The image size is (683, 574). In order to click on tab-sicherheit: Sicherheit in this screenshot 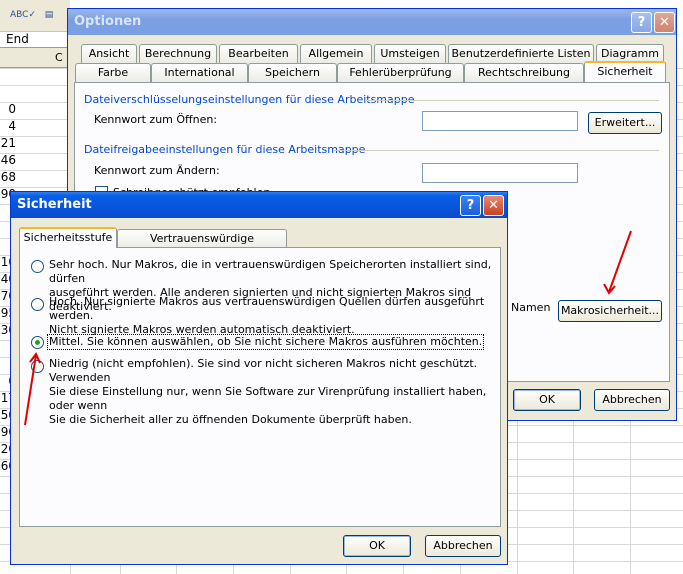, I will do `click(625, 71)`.